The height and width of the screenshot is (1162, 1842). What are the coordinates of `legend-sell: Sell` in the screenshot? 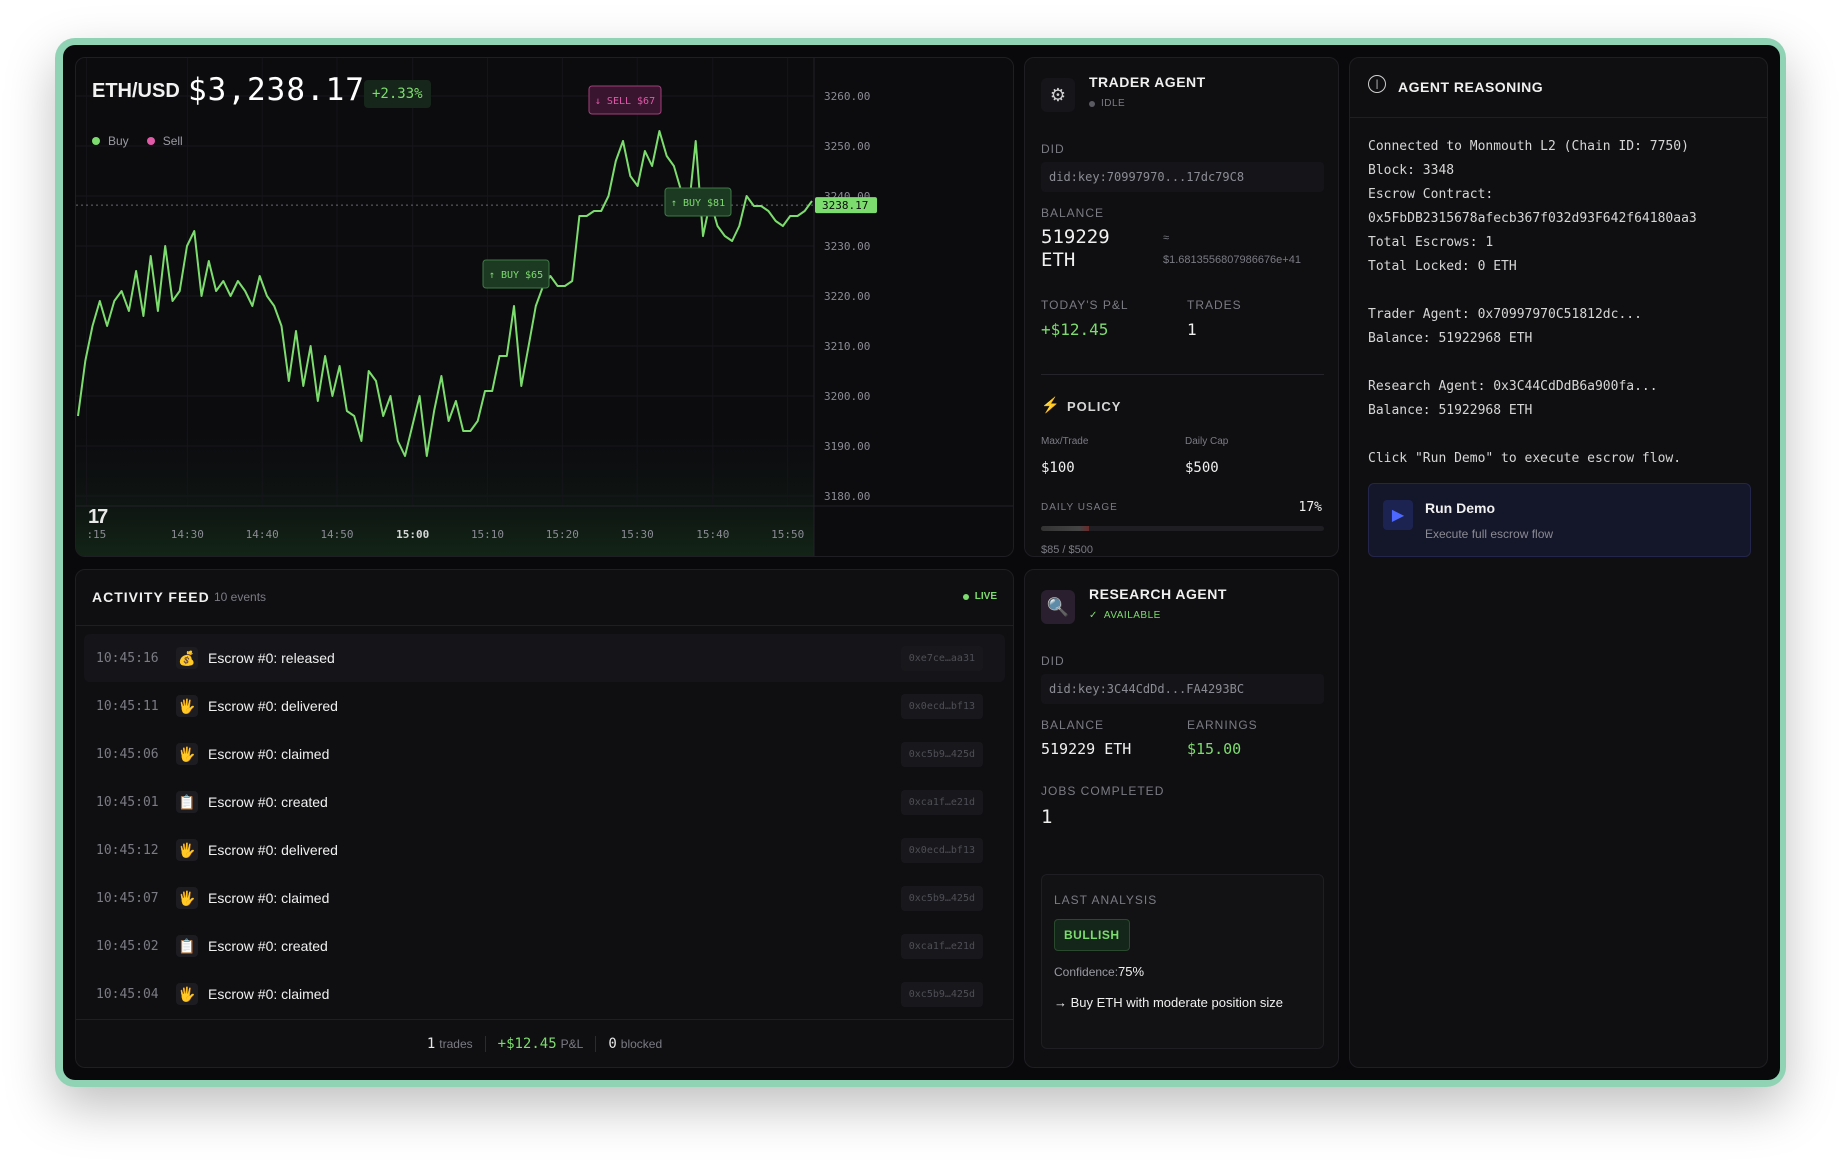 It's located at (164, 141).